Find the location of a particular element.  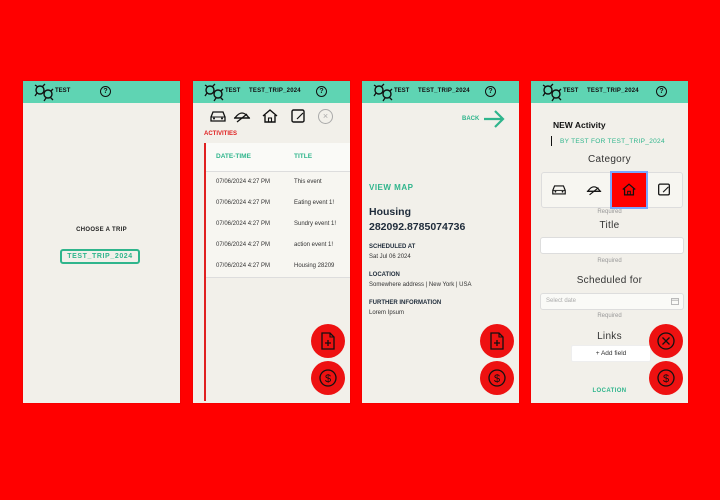

table-header: DATE-TIME TITLE is located at coordinates (278, 157).